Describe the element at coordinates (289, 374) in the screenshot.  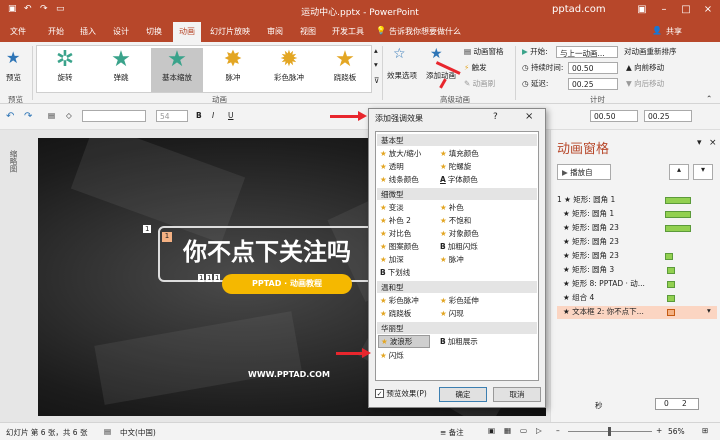
I see `slide-url: WWW.PPTAD.COM` at that location.